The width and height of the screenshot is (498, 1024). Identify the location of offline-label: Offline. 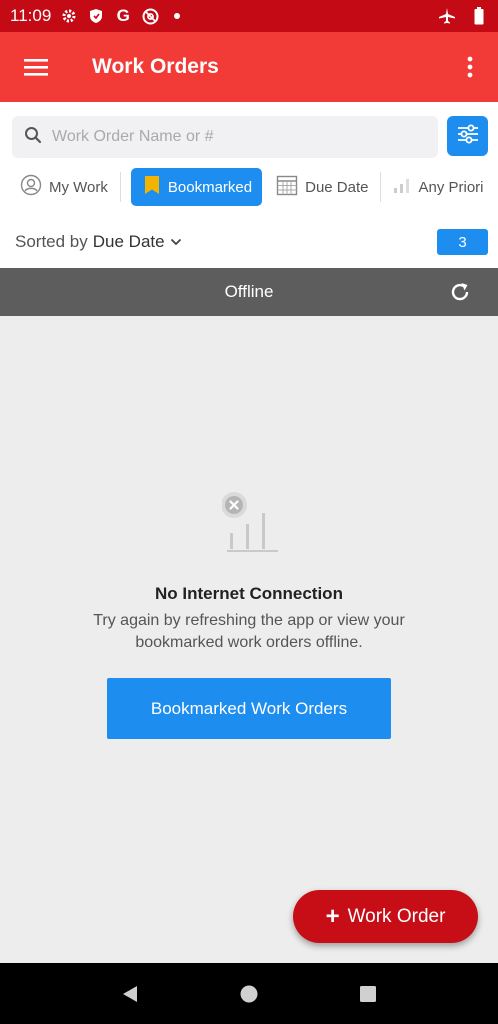
(249, 291).